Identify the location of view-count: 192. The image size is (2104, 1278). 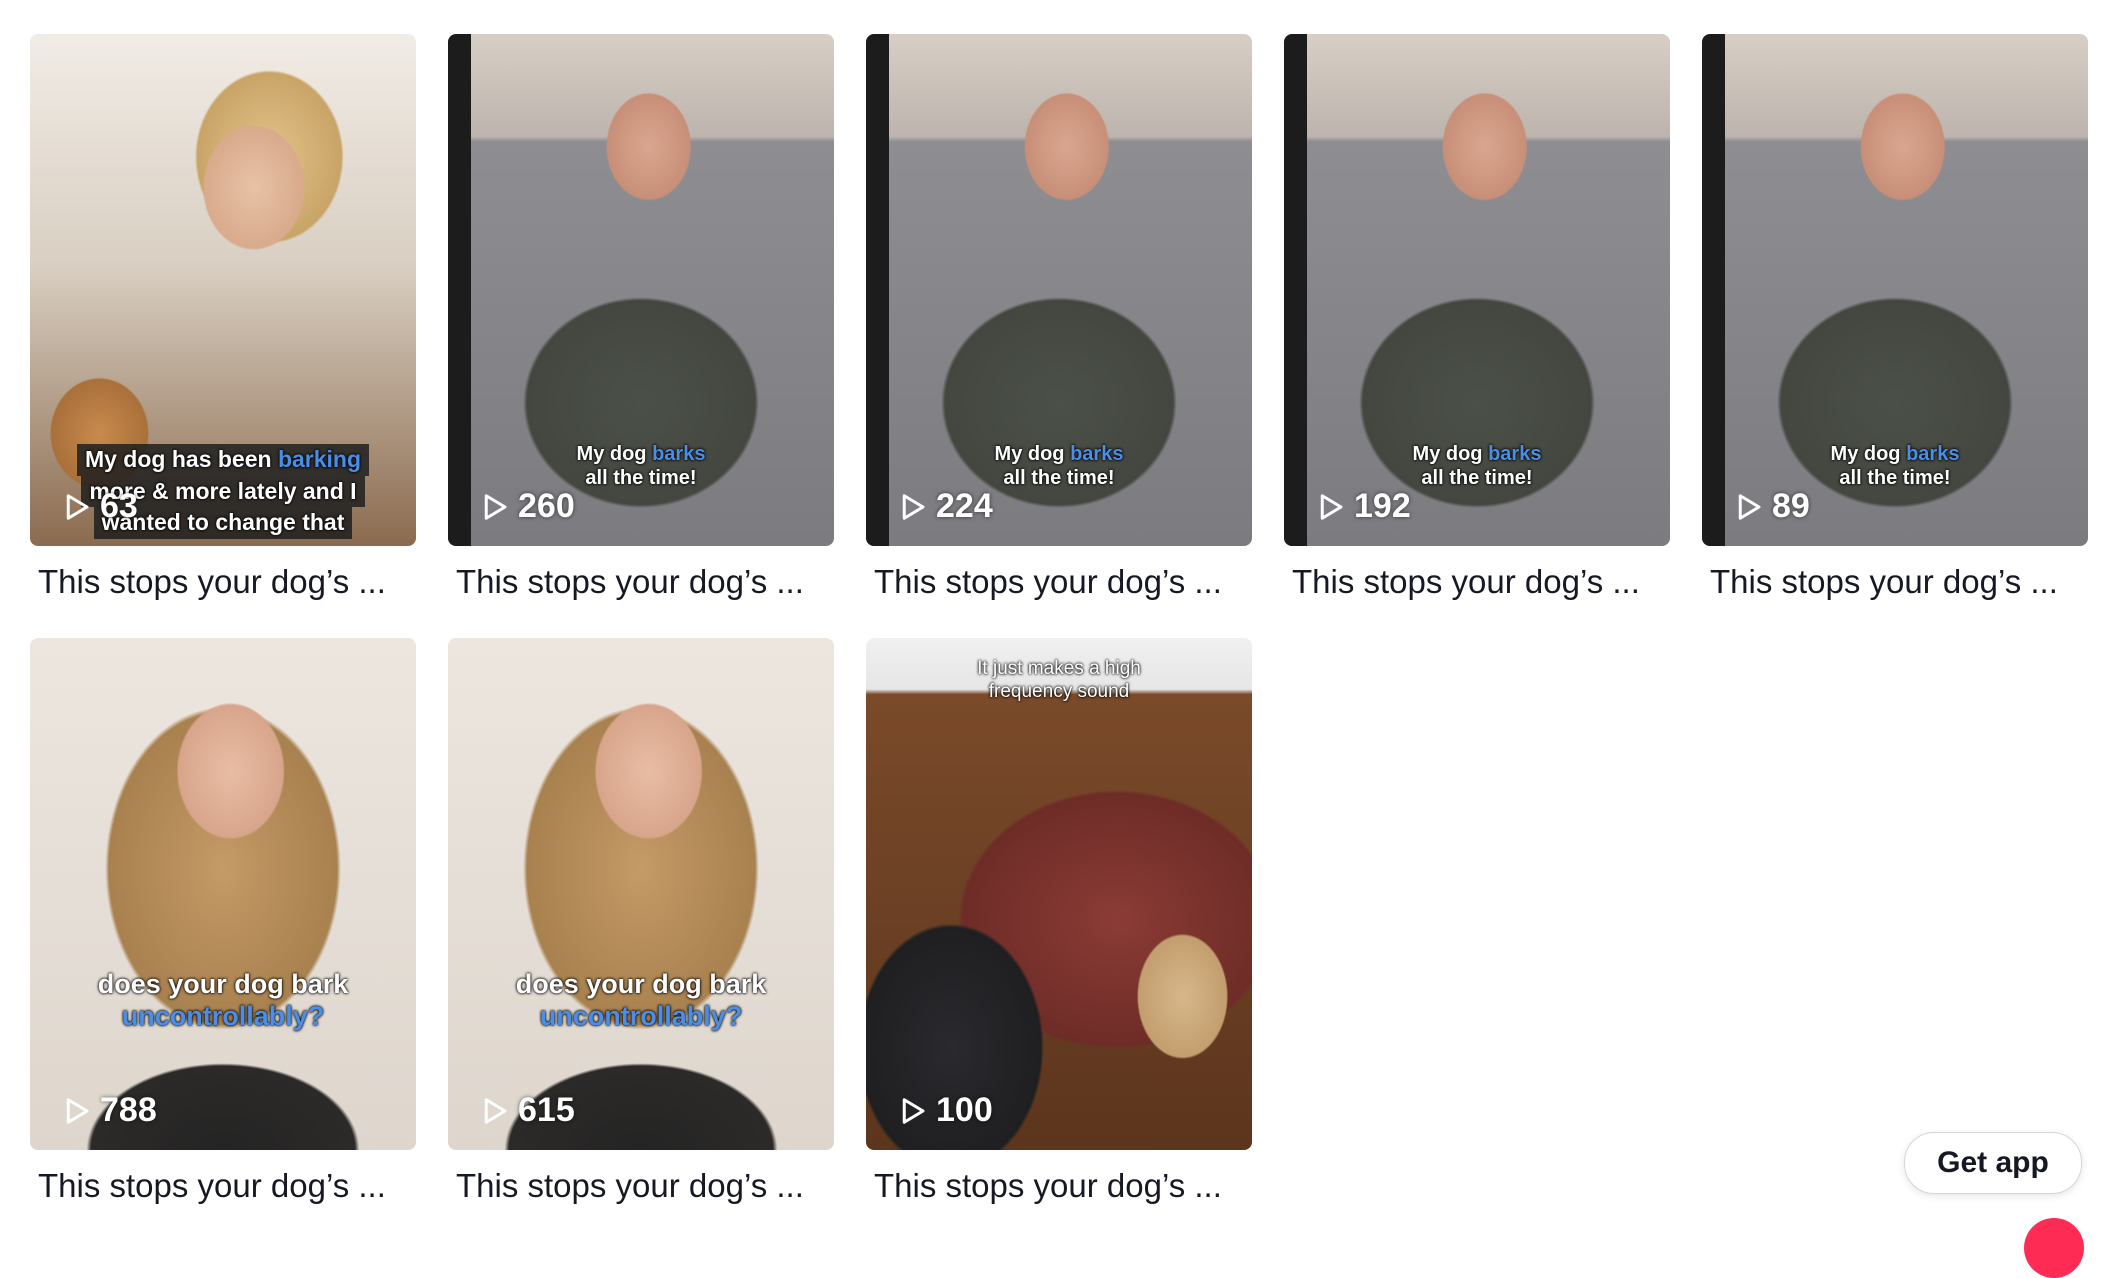
(1363, 506).